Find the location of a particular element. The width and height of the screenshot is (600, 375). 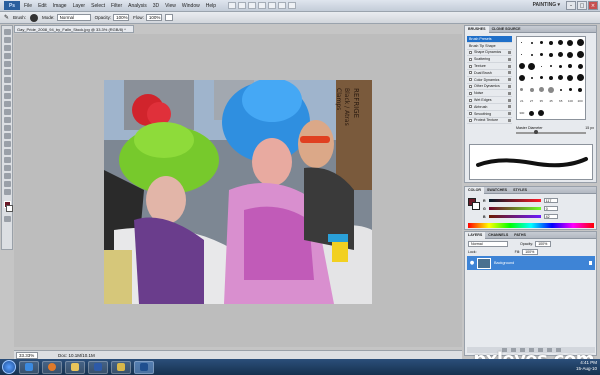

blue-slider is located at coordinates (514, 216).